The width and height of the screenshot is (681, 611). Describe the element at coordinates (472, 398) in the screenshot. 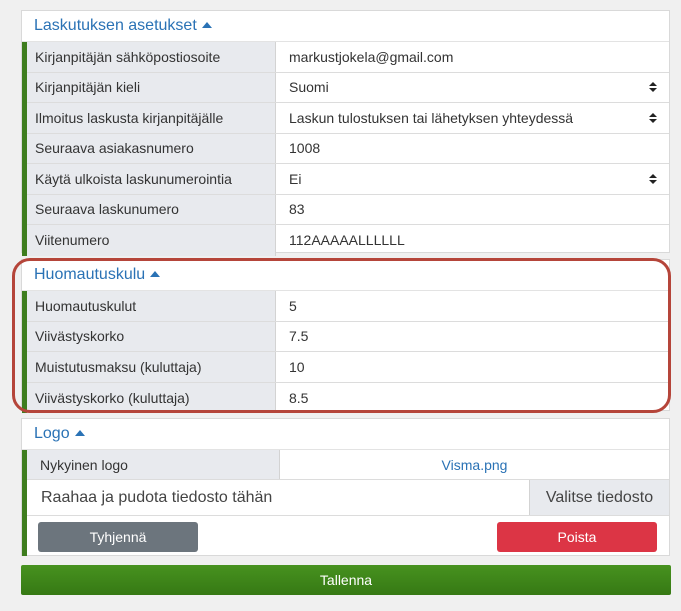

I see `consumer-late-interest-field: 8.5` at that location.